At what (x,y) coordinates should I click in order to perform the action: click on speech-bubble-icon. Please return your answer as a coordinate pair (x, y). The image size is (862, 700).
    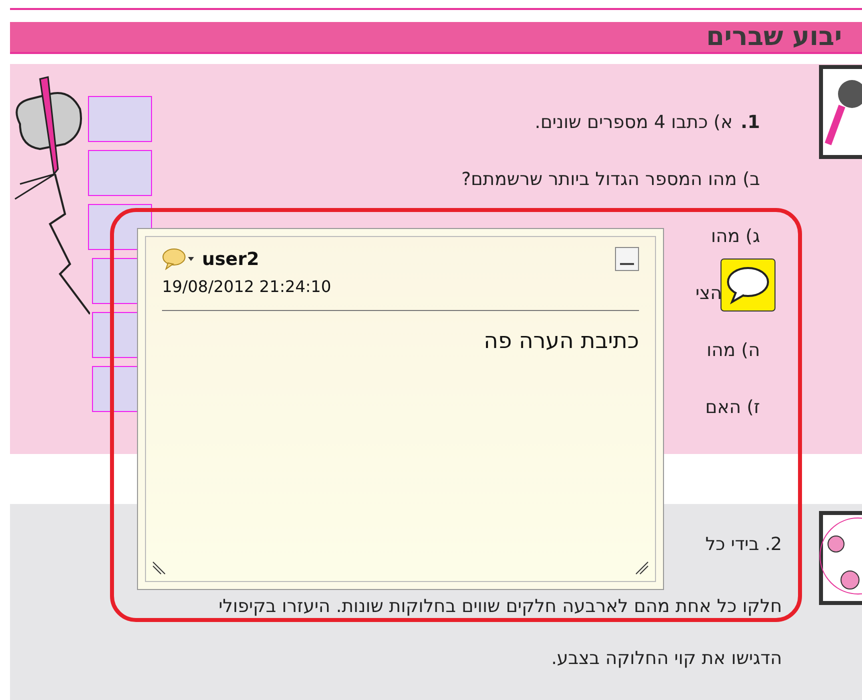
    Looking at the image, I should click on (179, 259).